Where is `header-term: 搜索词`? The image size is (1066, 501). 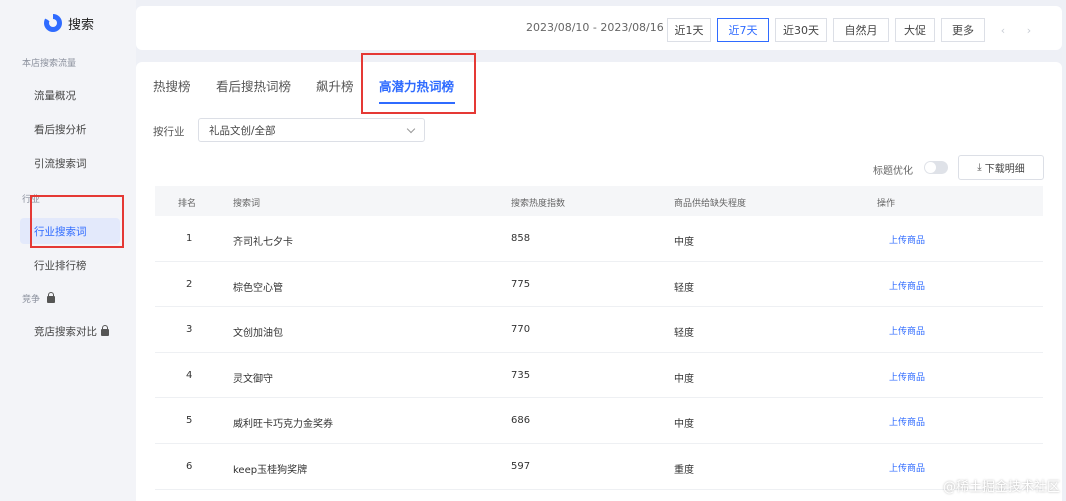
header-term: 搜索词 is located at coordinates (247, 204).